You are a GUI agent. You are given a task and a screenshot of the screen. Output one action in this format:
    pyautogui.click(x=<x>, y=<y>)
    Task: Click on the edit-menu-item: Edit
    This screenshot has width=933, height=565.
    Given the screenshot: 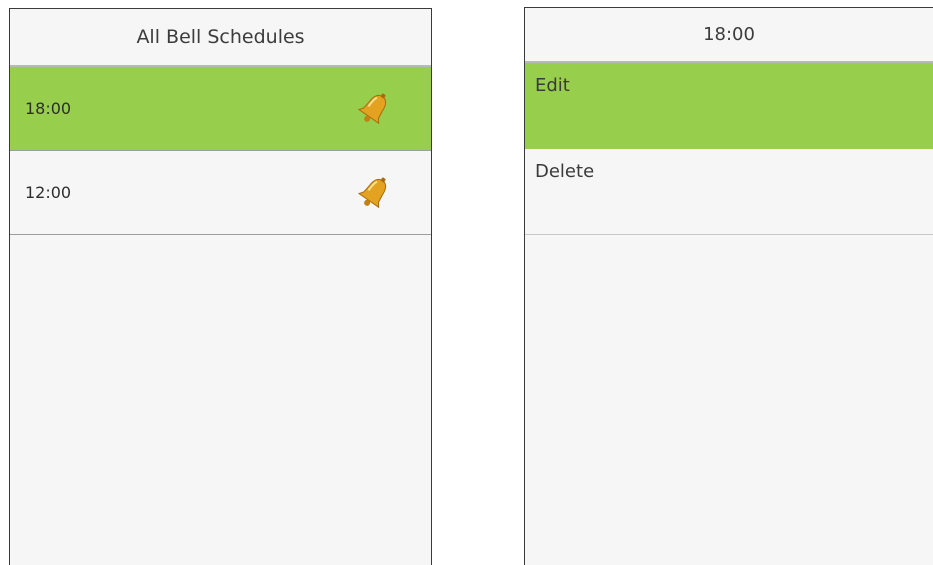 What is the action you would take?
    pyautogui.click(x=729, y=106)
    